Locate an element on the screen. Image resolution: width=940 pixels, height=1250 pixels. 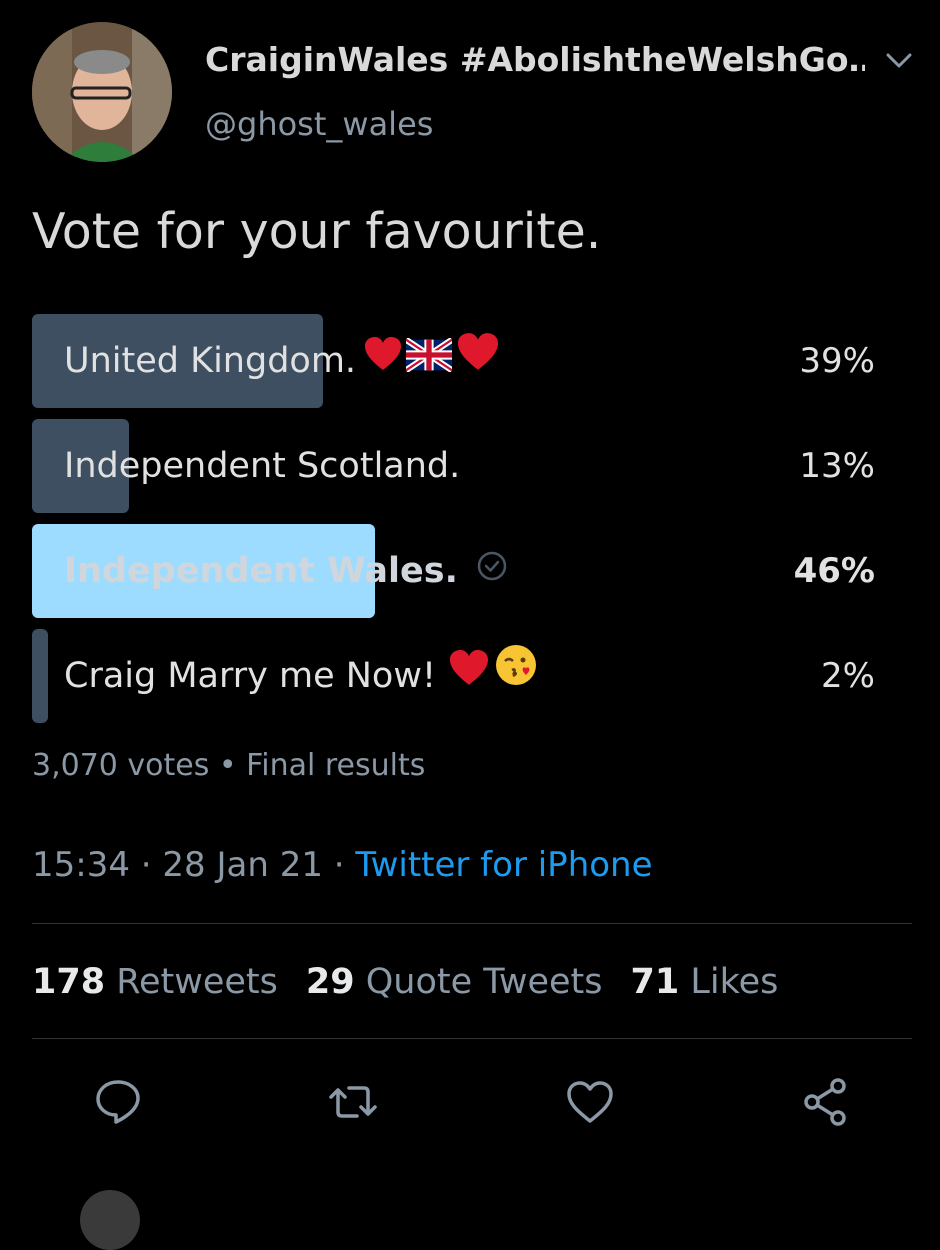
next-reply-avatar is located at coordinates (110, 1220).